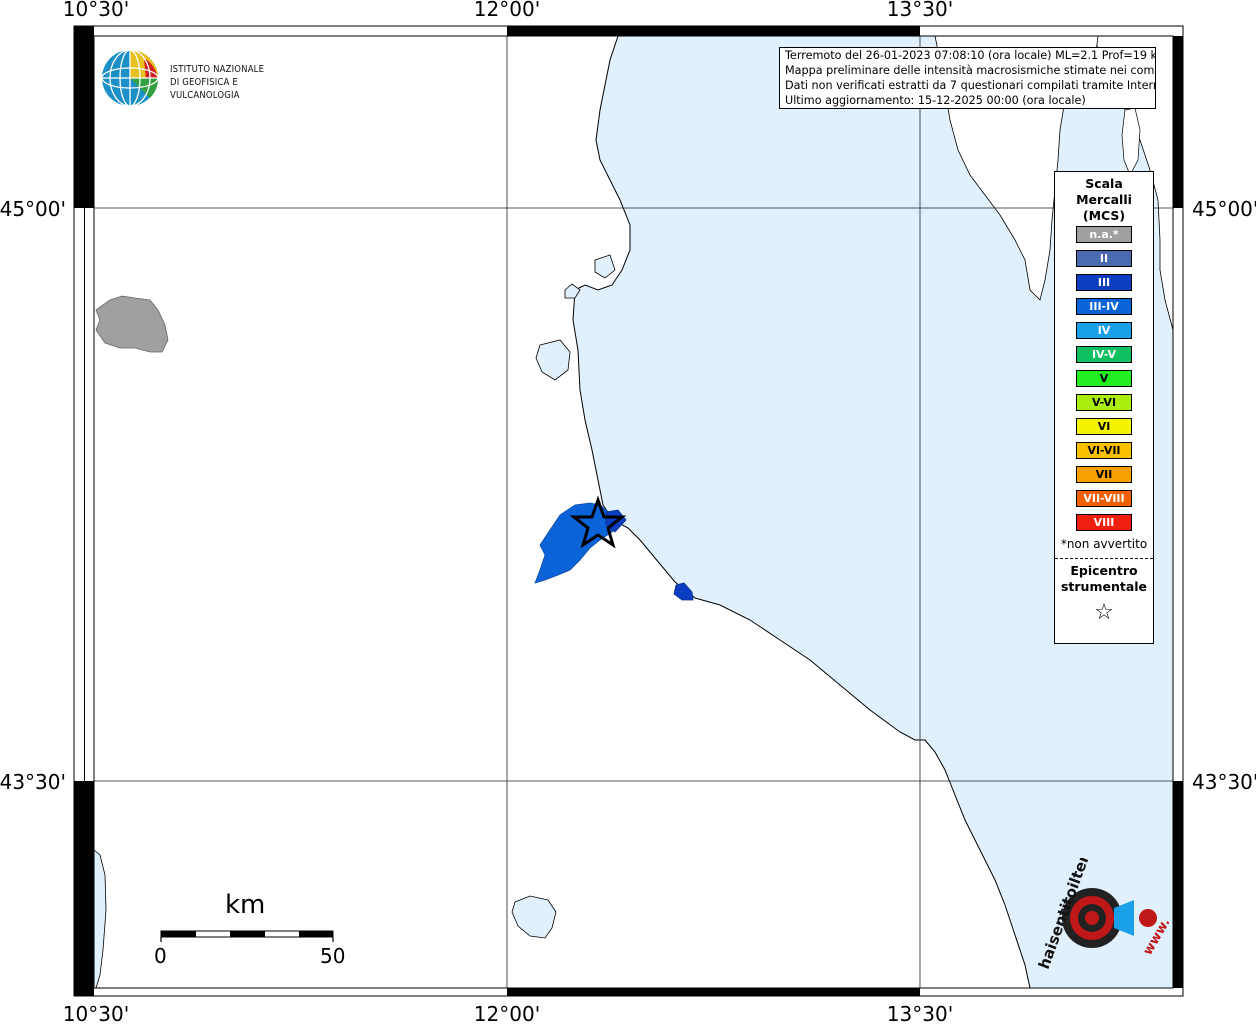 This screenshot has height=1024, width=1256. Describe the element at coordinates (1104, 215) in the screenshot. I see `legend-title-line3: (MCS)` at that location.